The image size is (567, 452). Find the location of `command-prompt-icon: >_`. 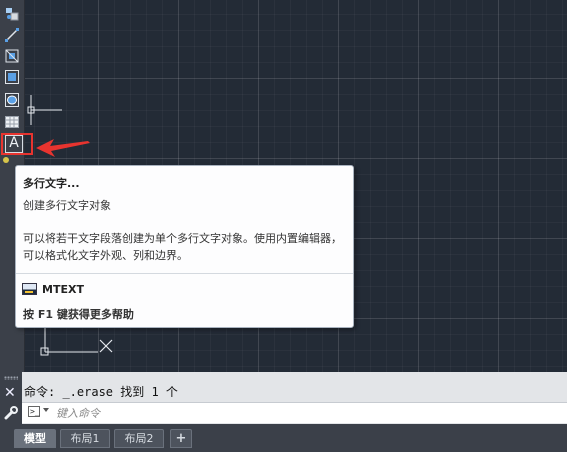

command-prompt-icon: >_ is located at coordinates (34, 411).